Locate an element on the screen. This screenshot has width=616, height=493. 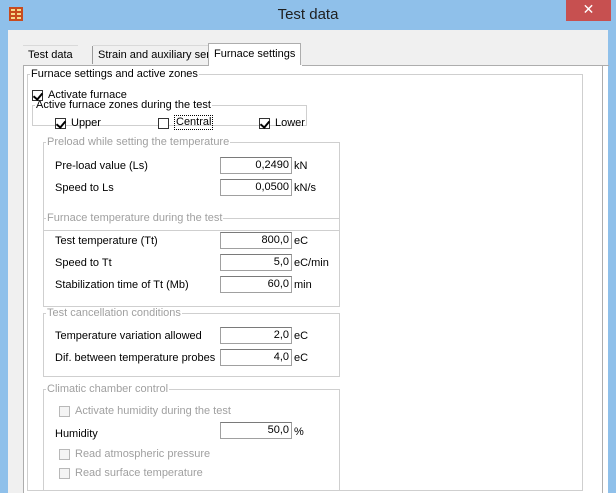
cancellation-conditions-group-title: Test cancellation conditions is located at coordinates (114, 313).